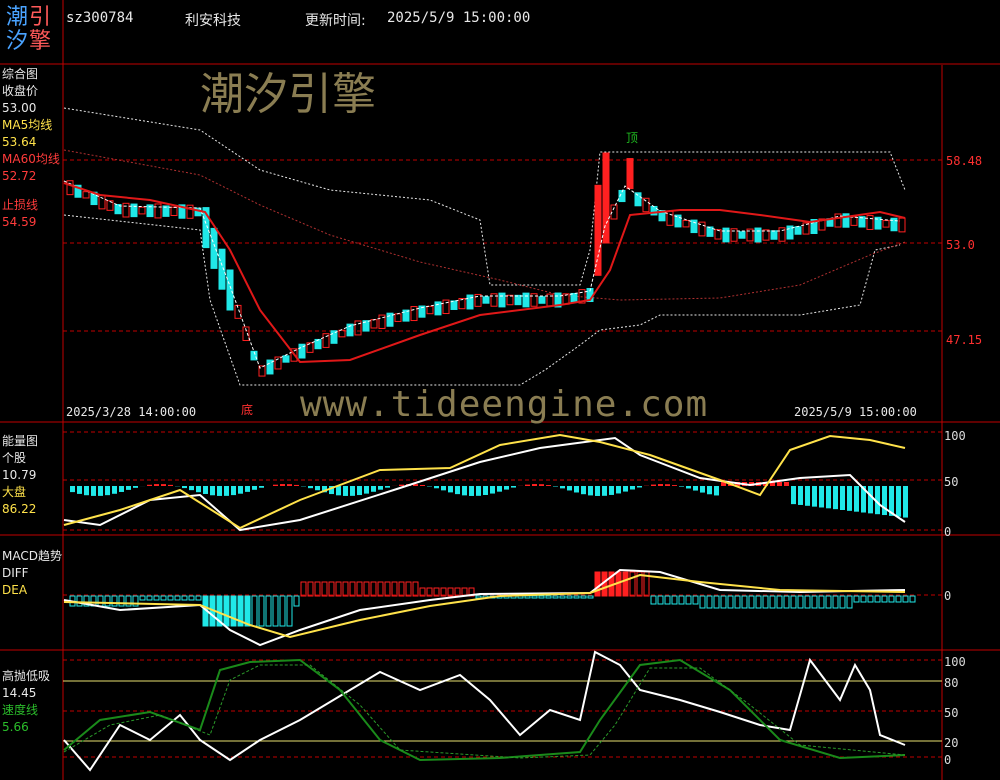 Image resolution: width=1000 pixels, height=780 pixels. Describe the element at coordinates (951, 482) in the screenshot. I see `energy-tick-50: 50` at that location.